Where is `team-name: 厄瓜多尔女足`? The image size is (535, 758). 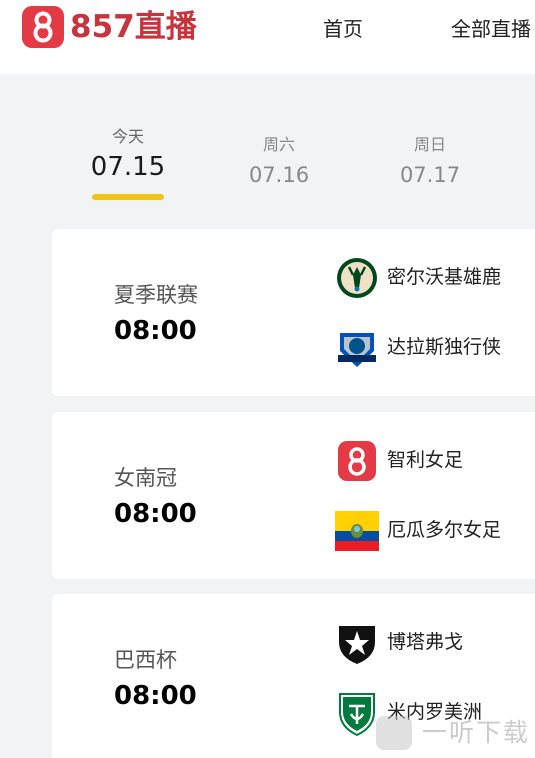
team-name: 厄瓜多尔女足 is located at coordinates (444, 530).